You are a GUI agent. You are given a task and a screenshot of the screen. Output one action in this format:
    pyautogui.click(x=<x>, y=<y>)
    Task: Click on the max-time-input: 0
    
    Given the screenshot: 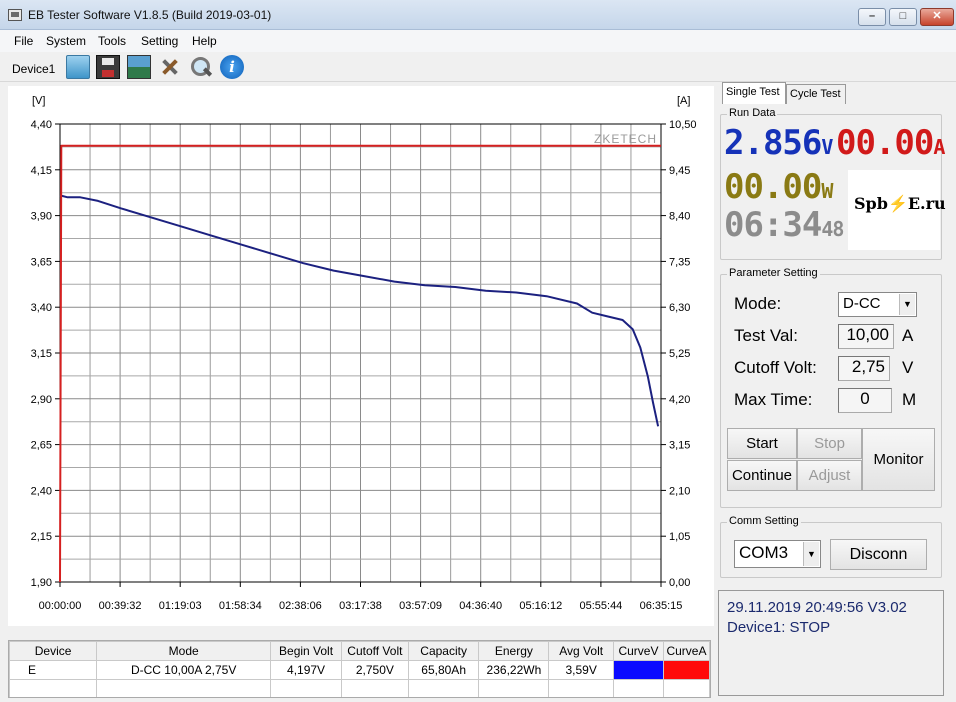 What is the action you would take?
    pyautogui.click(x=865, y=400)
    